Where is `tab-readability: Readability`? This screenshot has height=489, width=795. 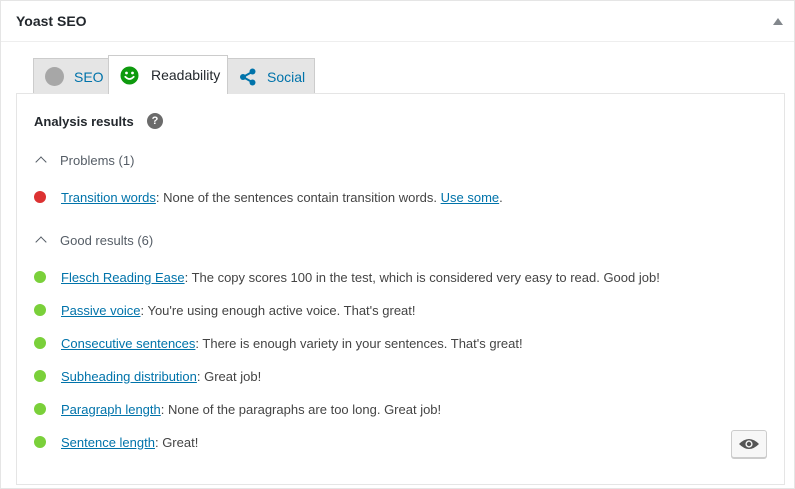
tab-readability: Readability is located at coordinates (168, 74).